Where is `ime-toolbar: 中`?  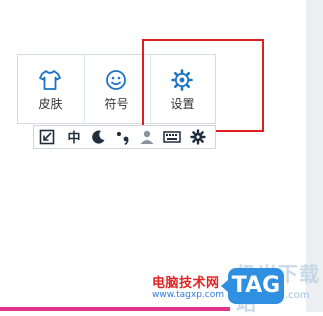
ime-toolbar: 中 is located at coordinates (124, 137).